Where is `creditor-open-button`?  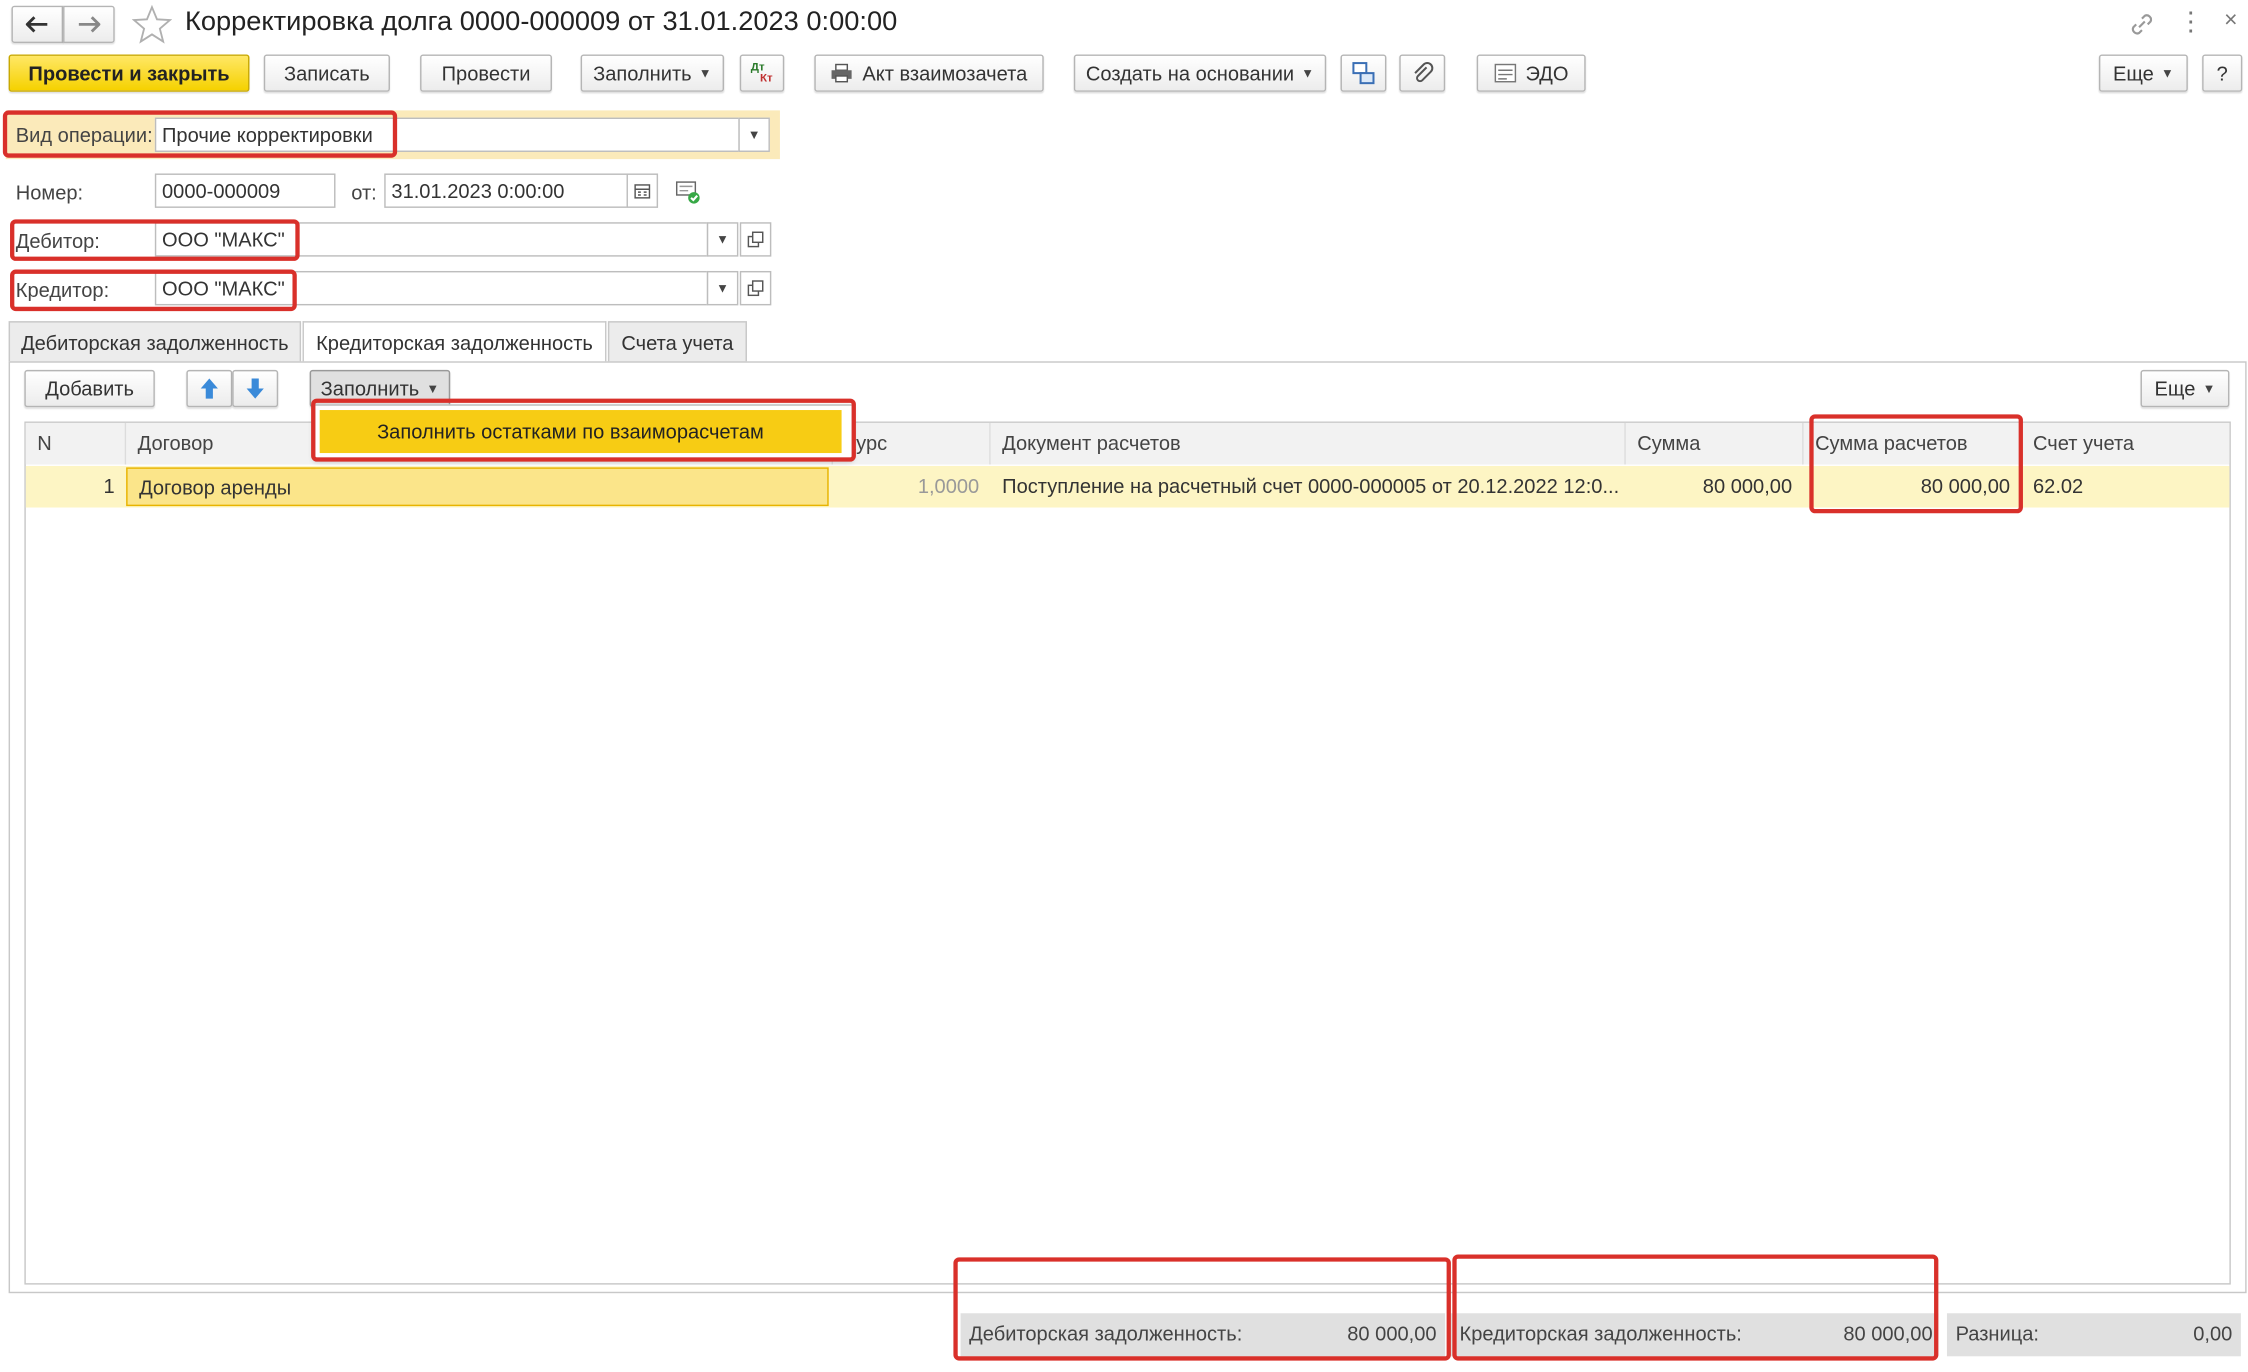
creditor-open-button is located at coordinates (755, 288).